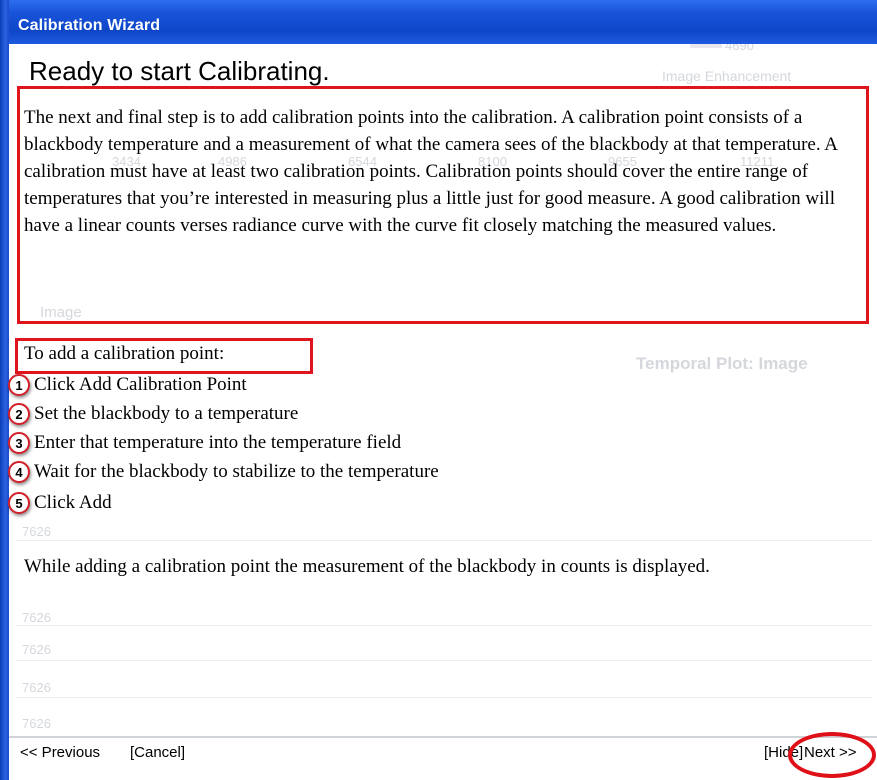 Image resolution: width=877 pixels, height=780 pixels. Describe the element at coordinates (140, 384) in the screenshot. I see `step-text: Click Add Calibration Point` at that location.